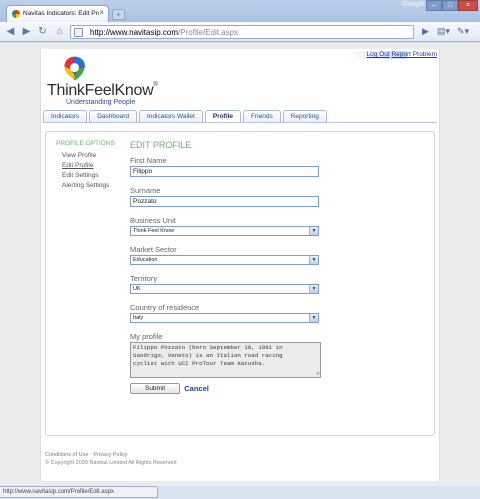  What do you see at coordinates (66, 455) in the screenshot?
I see `conditions-link: Conditions of Use` at bounding box center [66, 455].